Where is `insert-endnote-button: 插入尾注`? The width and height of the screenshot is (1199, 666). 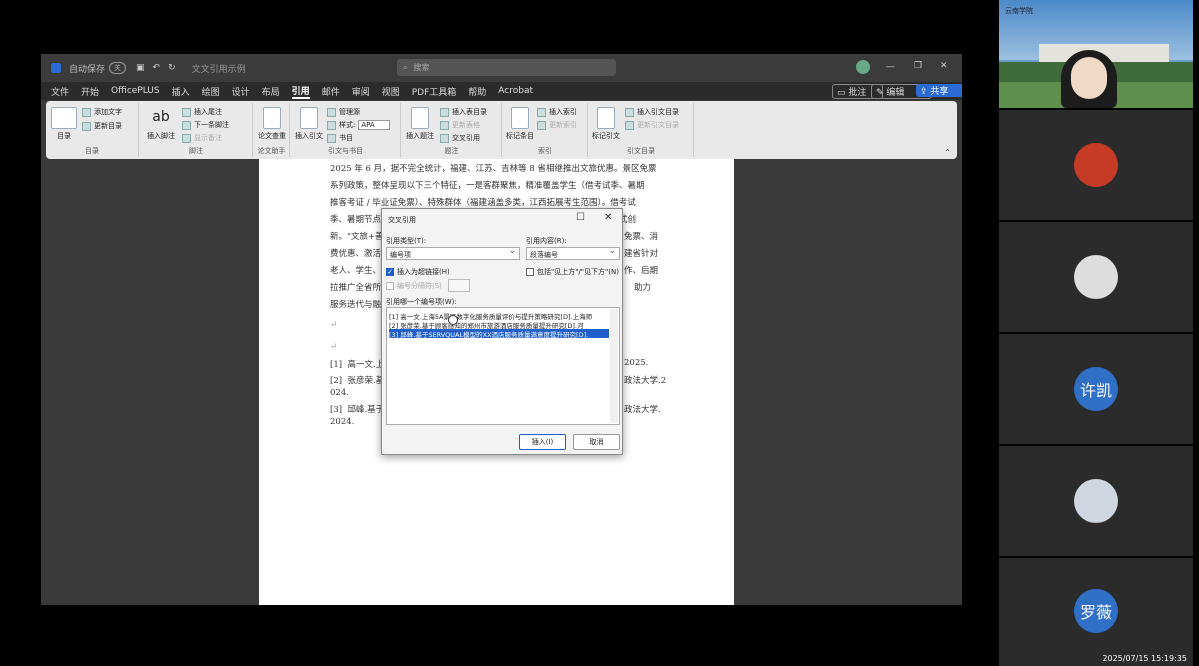
insert-endnote-button: 插入尾注 is located at coordinates (202, 112).